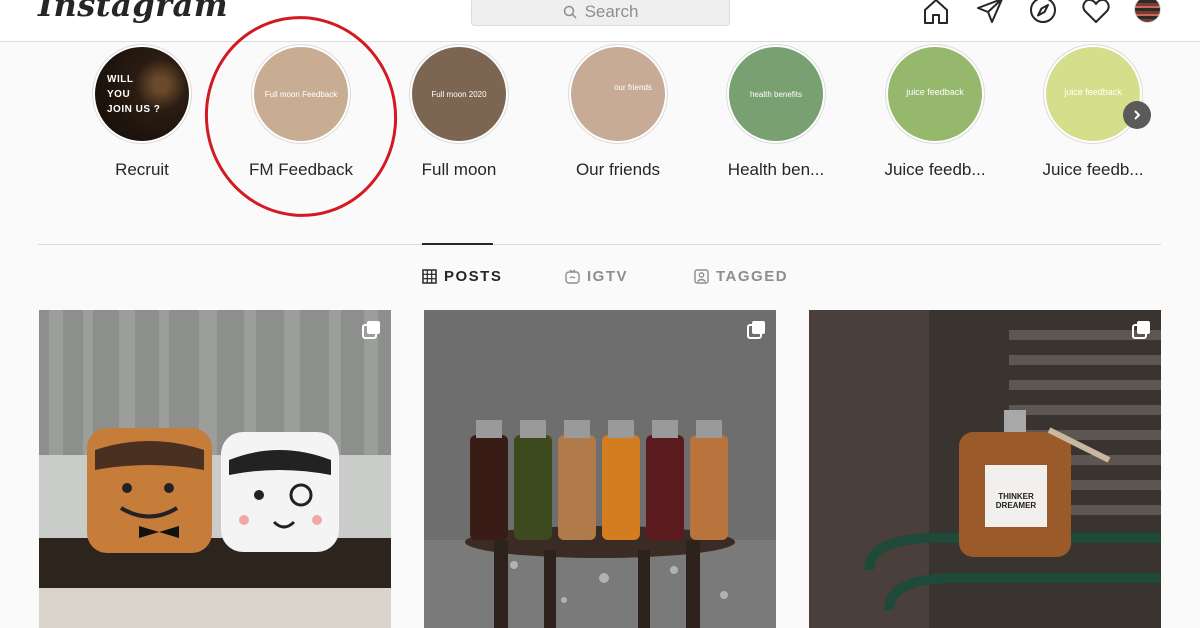 The height and width of the screenshot is (628, 1200). What do you see at coordinates (608, 276) in the screenshot?
I see `tab-label: IGTV` at bounding box center [608, 276].